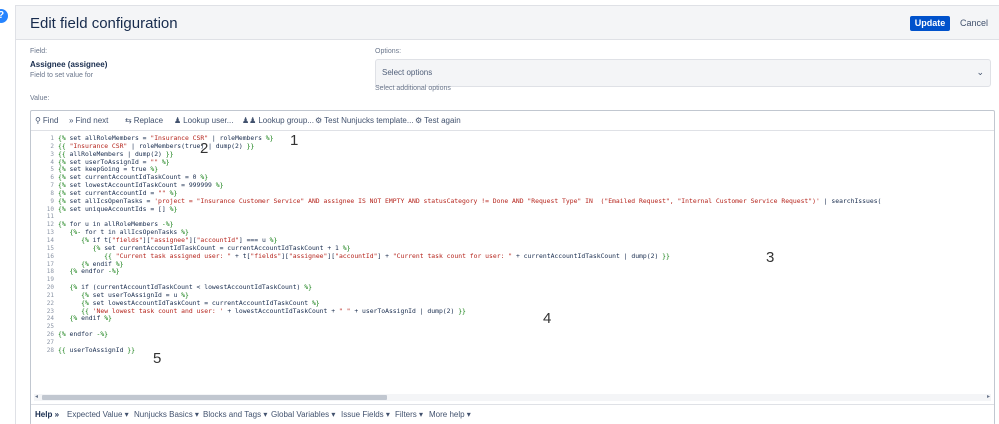 The width and height of the screenshot is (999, 424). I want to click on dialog-title: Edit field configuration, so click(104, 23).